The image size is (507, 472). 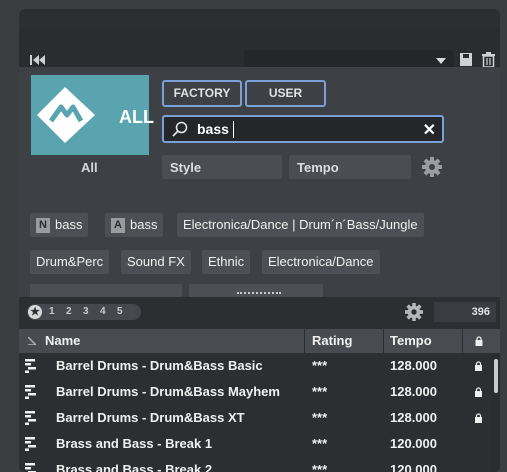 What do you see at coordinates (411, 341) in the screenshot?
I see `column-tempo: Tempo` at bounding box center [411, 341].